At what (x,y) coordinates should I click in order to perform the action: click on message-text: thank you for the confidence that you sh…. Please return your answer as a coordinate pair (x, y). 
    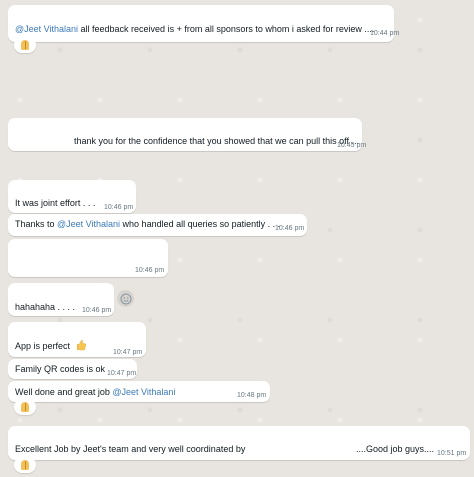
    Looking at the image, I should click on (217, 141).